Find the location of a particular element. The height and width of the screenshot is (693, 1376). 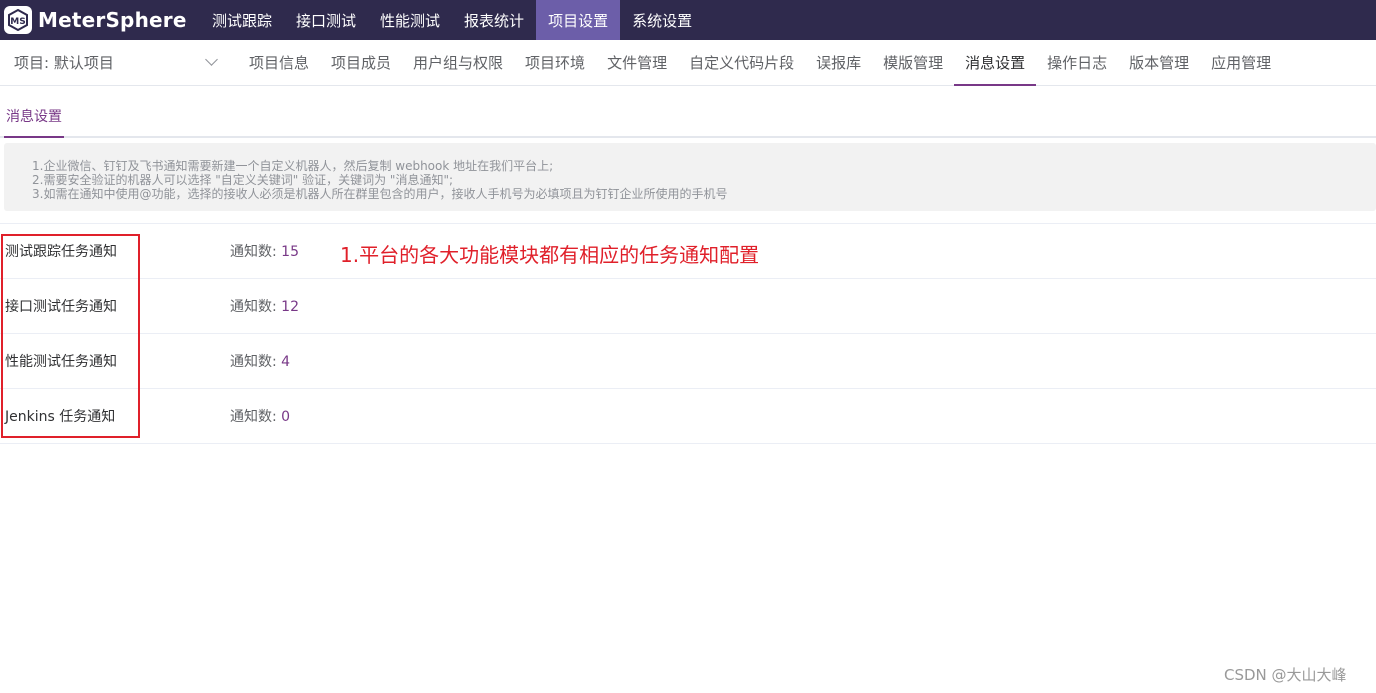

metersphere-logo-icon: MS is located at coordinates (18, 20).